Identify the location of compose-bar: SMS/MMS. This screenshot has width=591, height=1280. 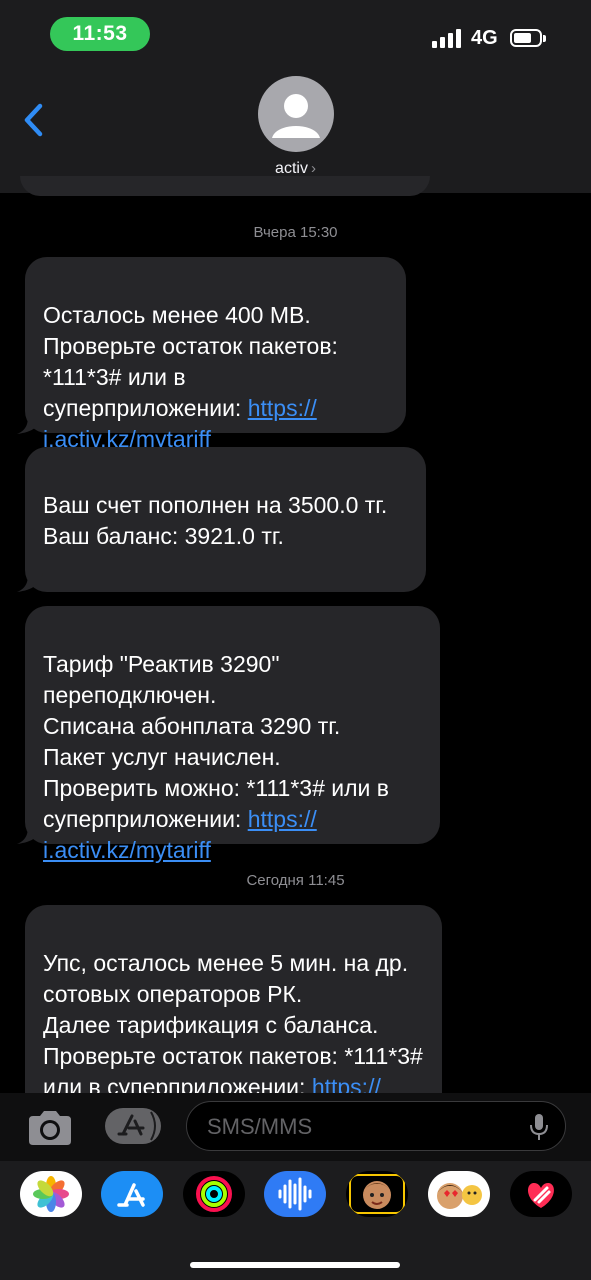
(295, 1127).